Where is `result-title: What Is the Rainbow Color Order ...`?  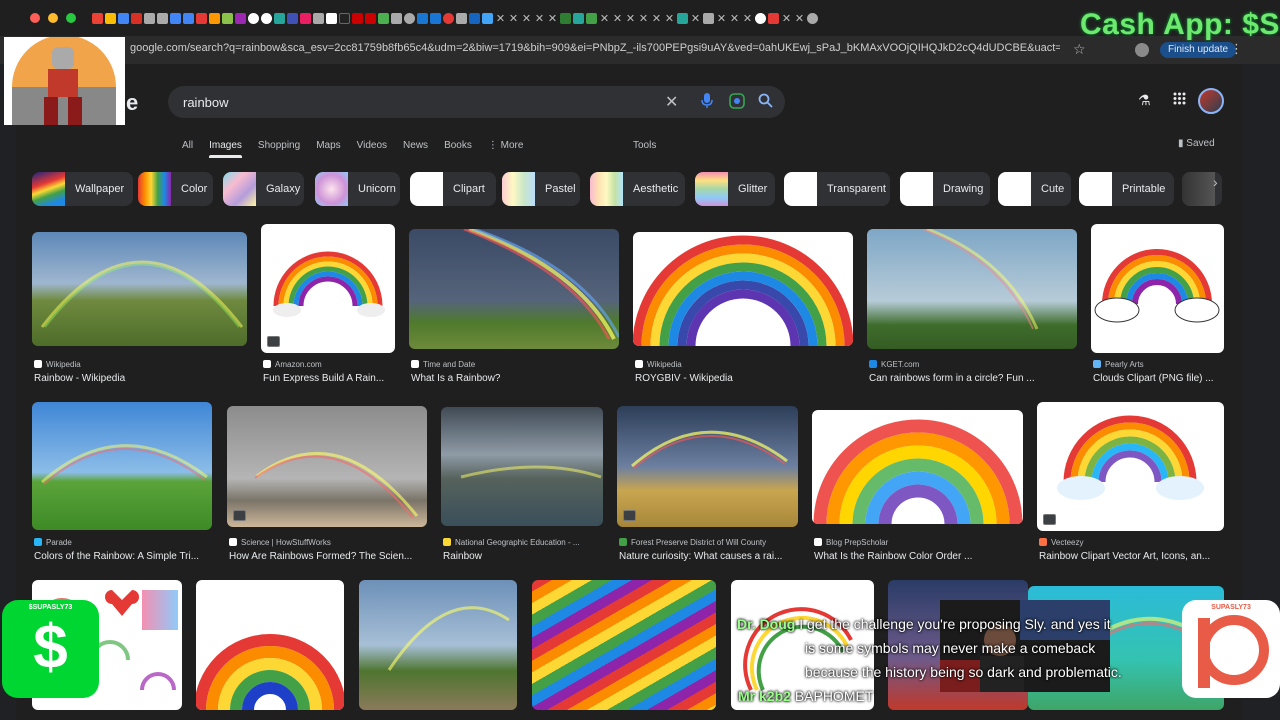
result-title: What Is the Rainbow Color Order ... is located at coordinates (919, 556).